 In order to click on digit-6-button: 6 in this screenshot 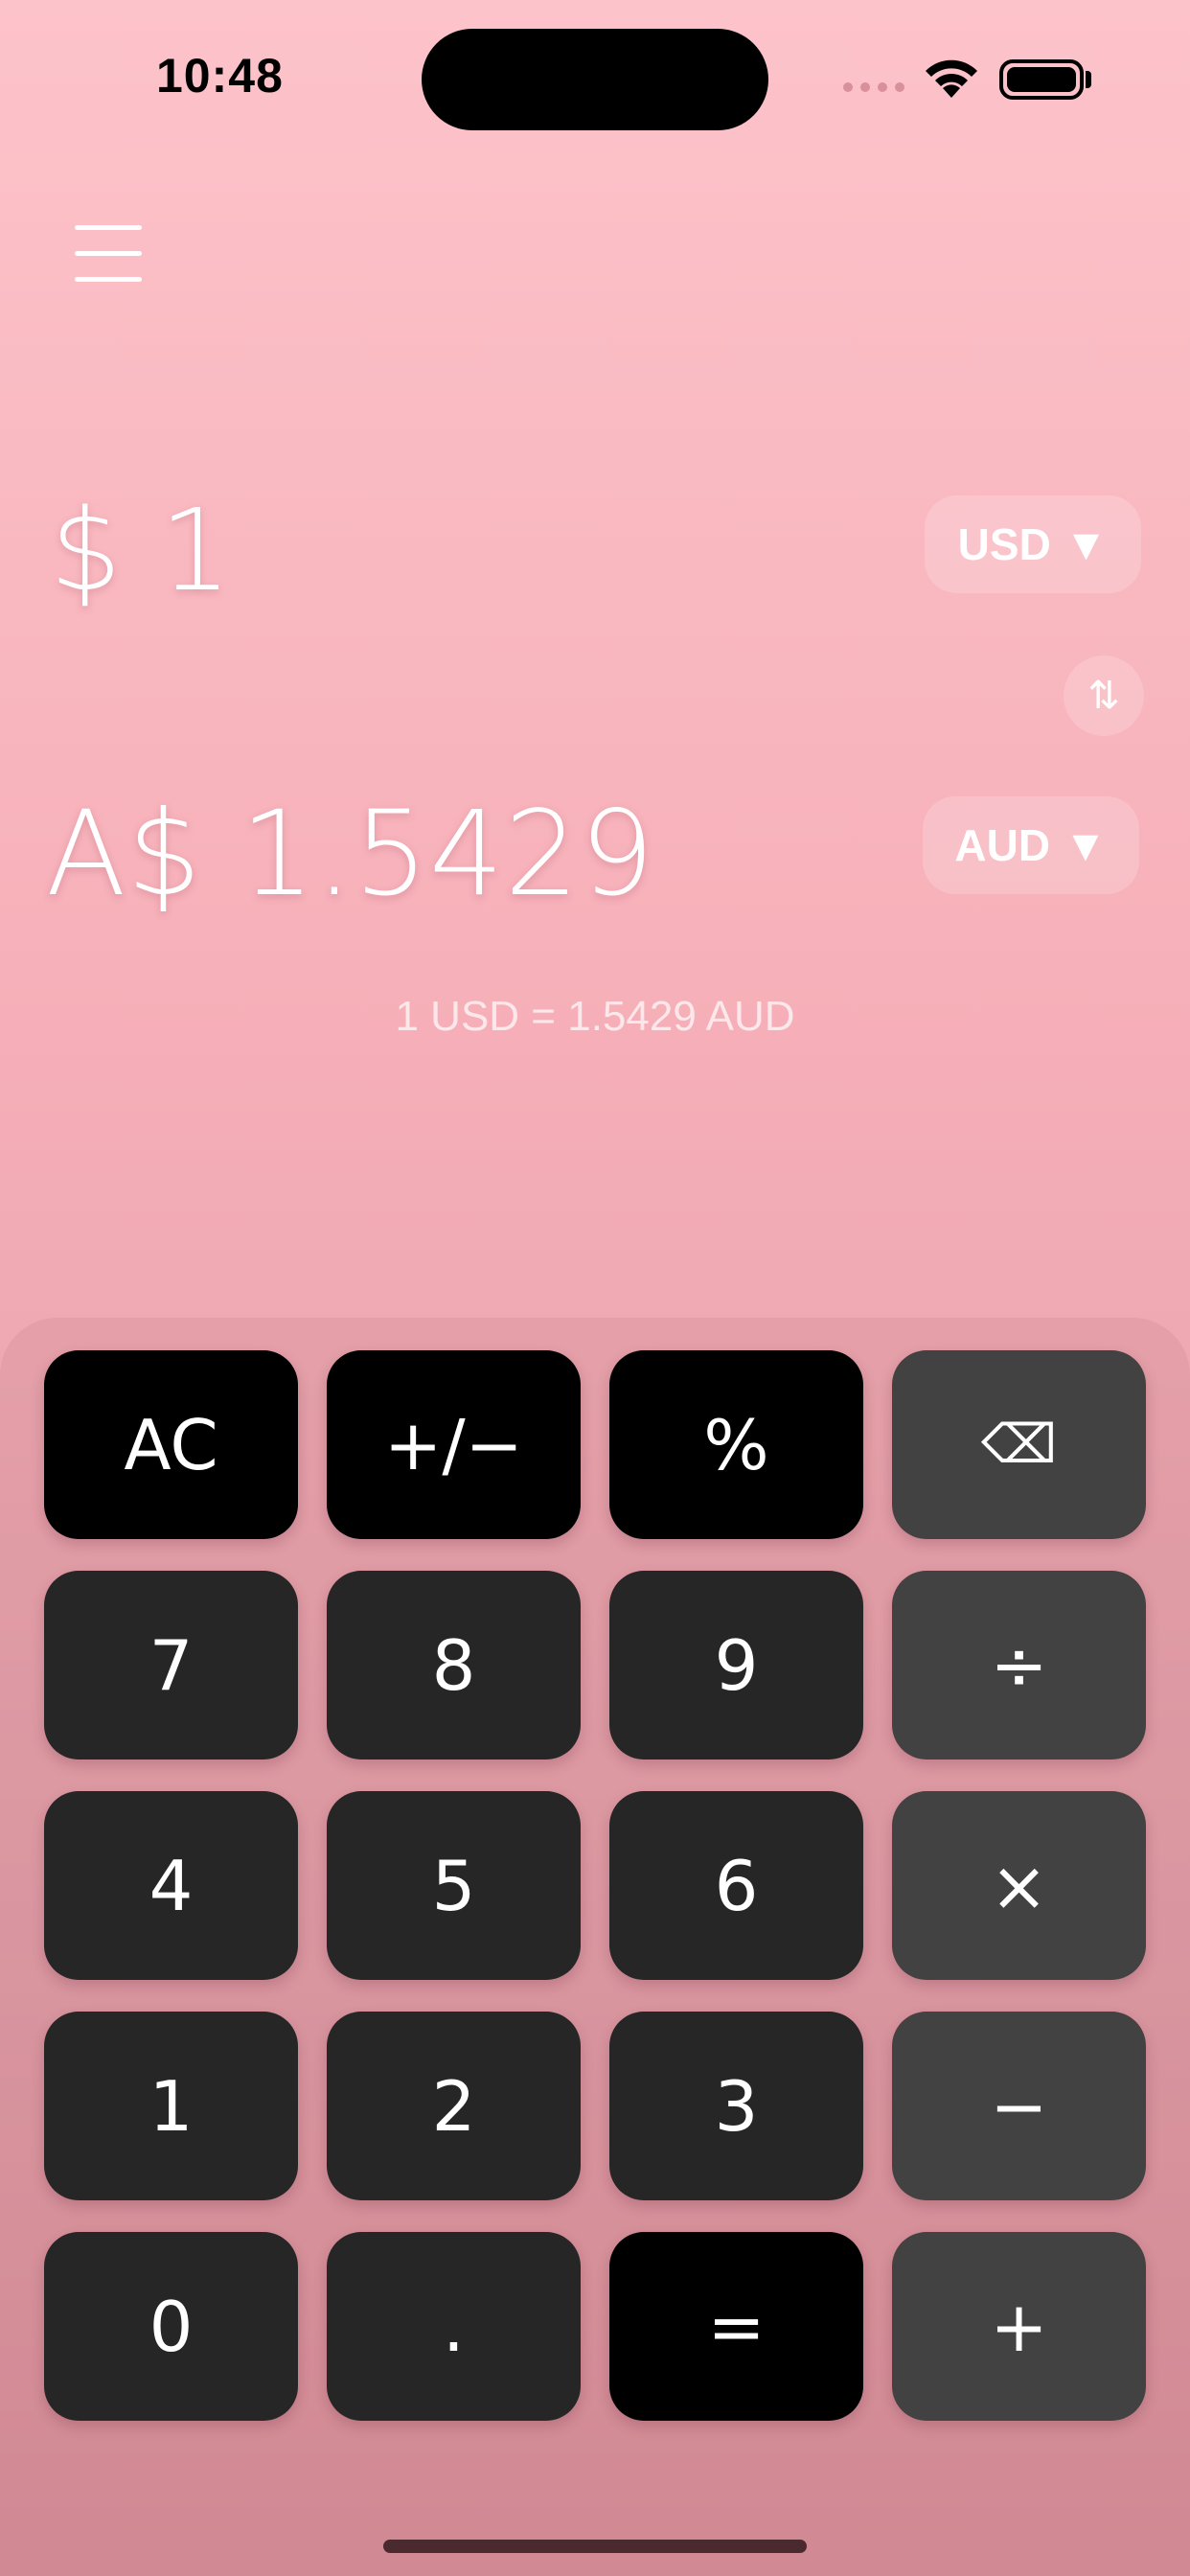, I will do `click(736, 1885)`.